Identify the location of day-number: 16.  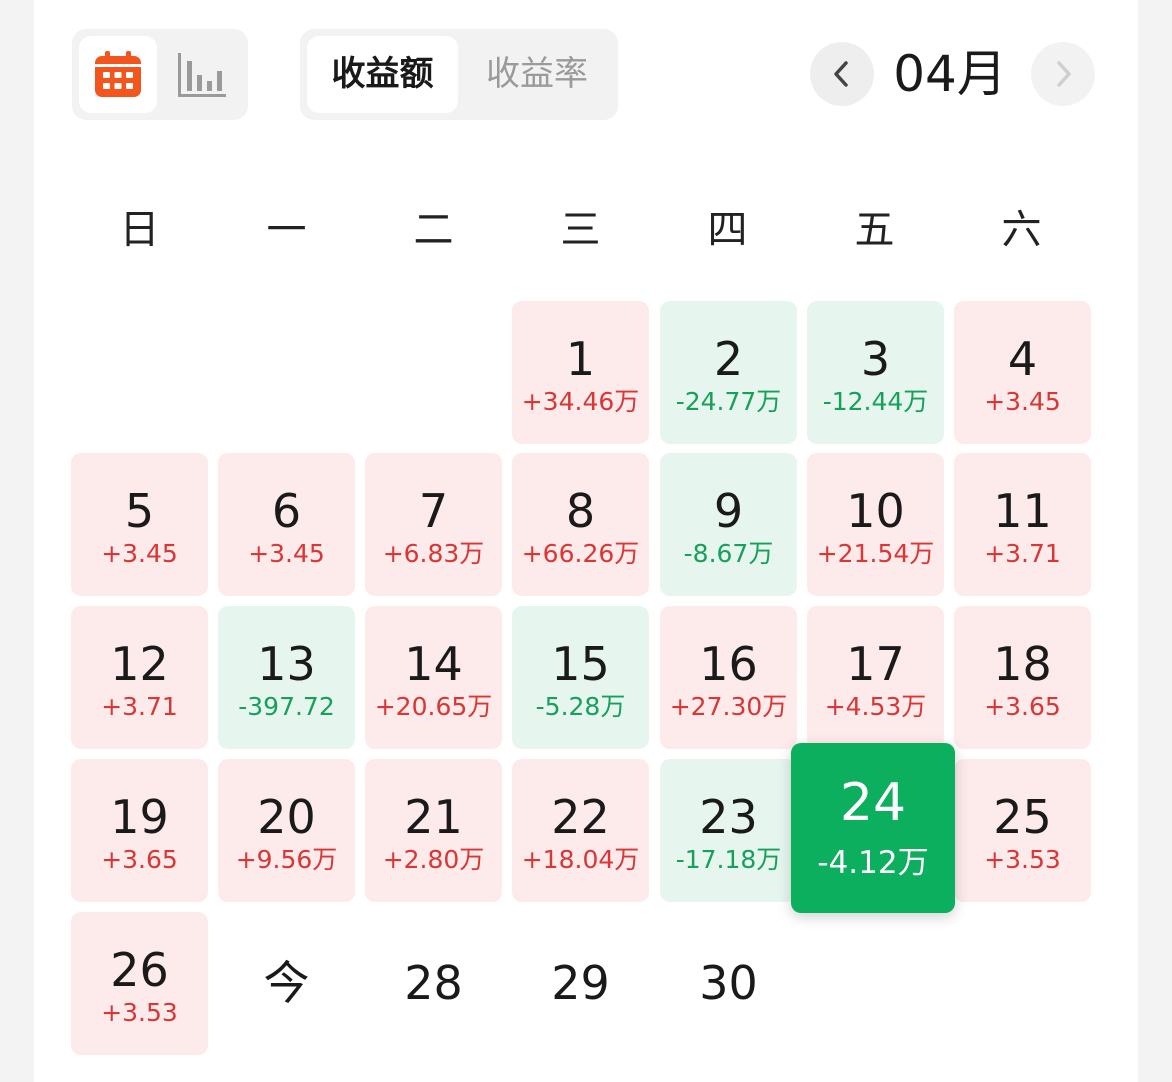
(728, 664).